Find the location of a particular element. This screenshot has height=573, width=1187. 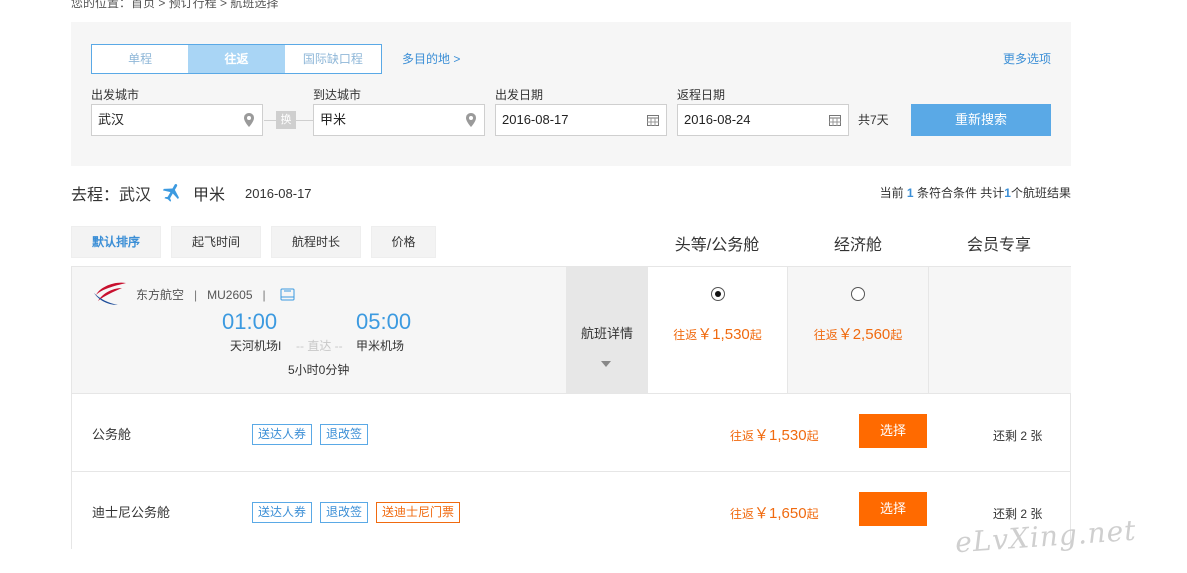

swap-line-left is located at coordinates (270, 120).